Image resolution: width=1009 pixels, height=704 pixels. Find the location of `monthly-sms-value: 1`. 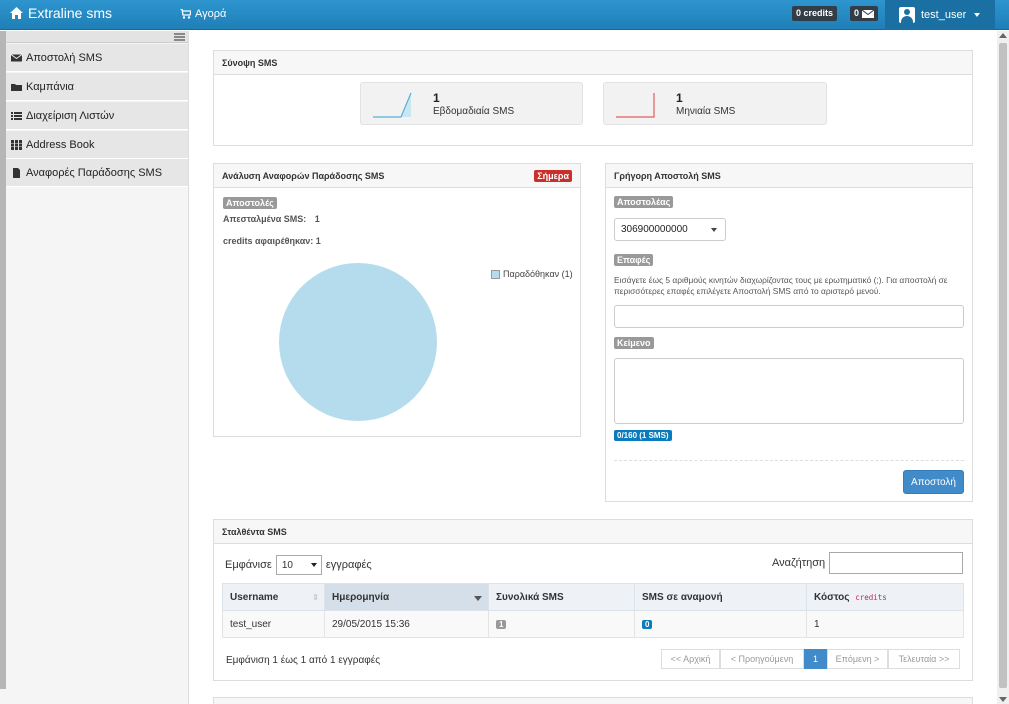

monthly-sms-value: 1 is located at coordinates (679, 98).